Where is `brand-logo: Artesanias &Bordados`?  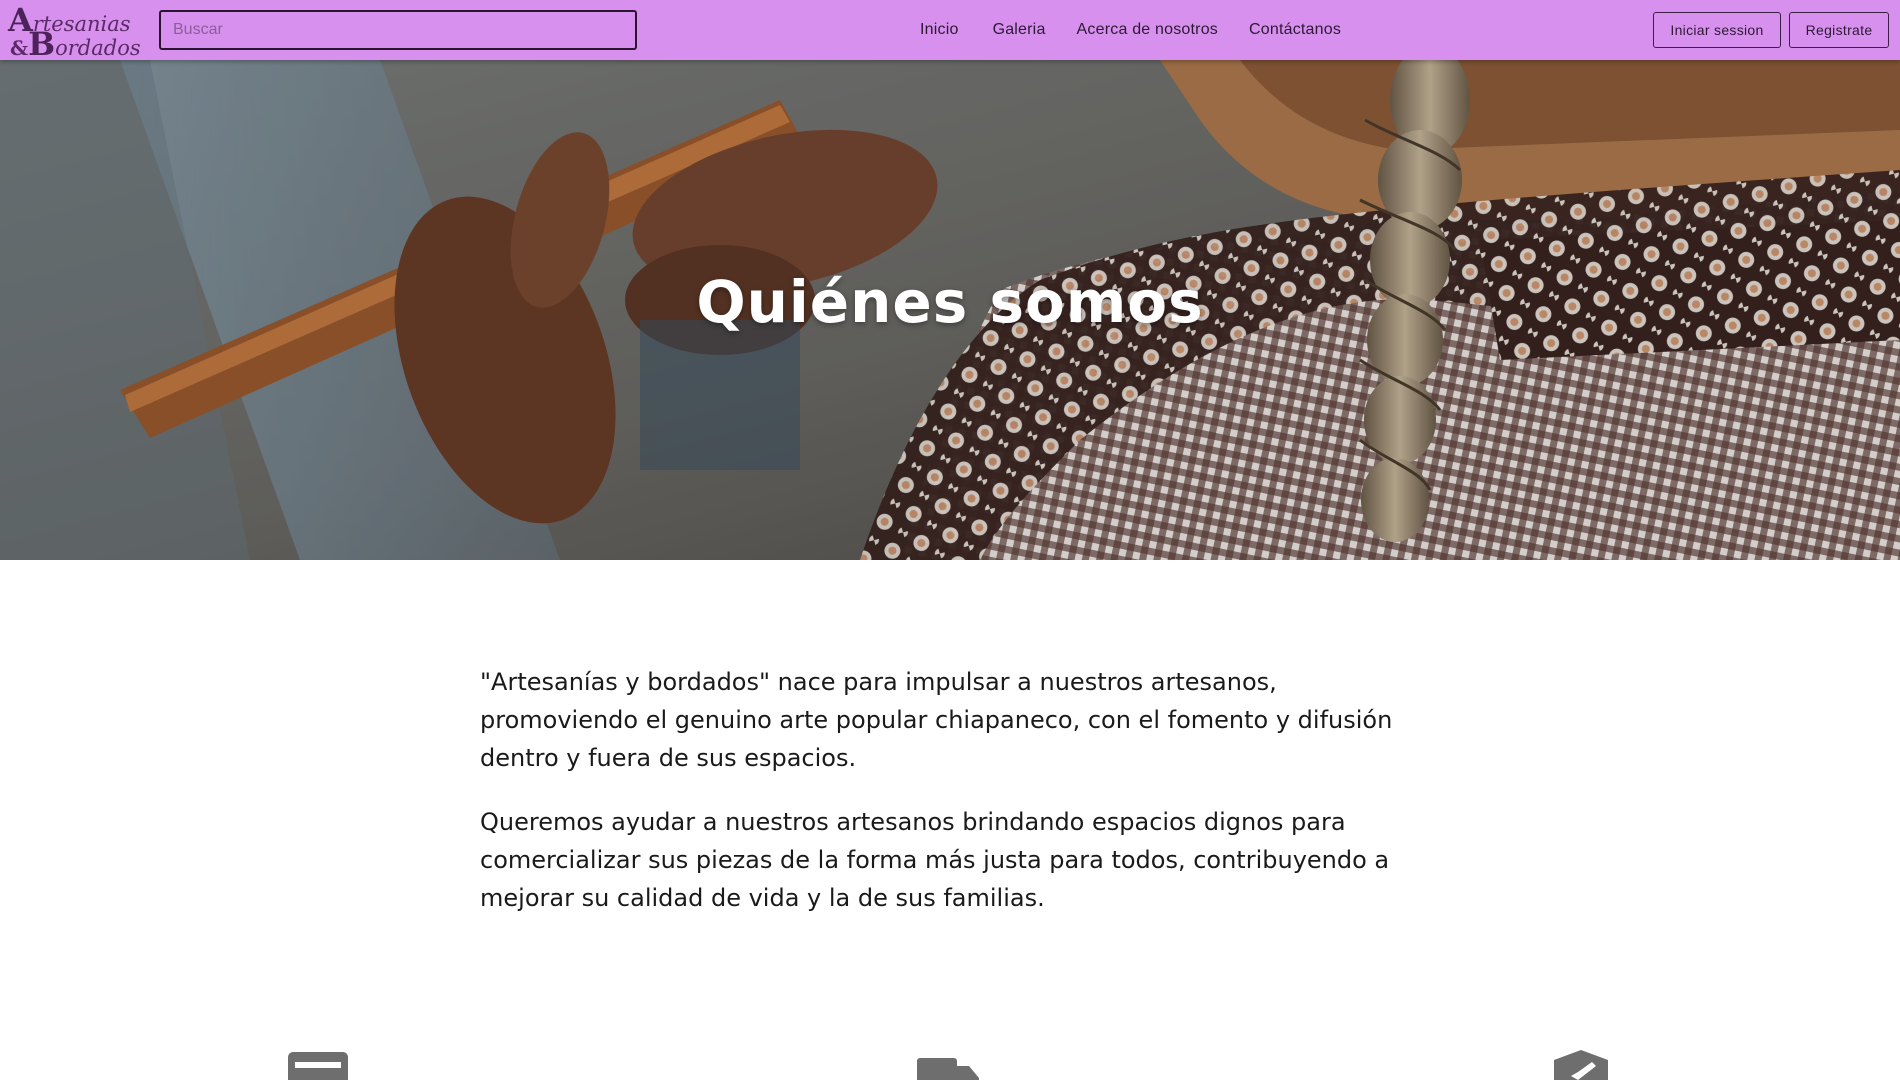
brand-logo: Artesanias &Bordados is located at coordinates (75, 31).